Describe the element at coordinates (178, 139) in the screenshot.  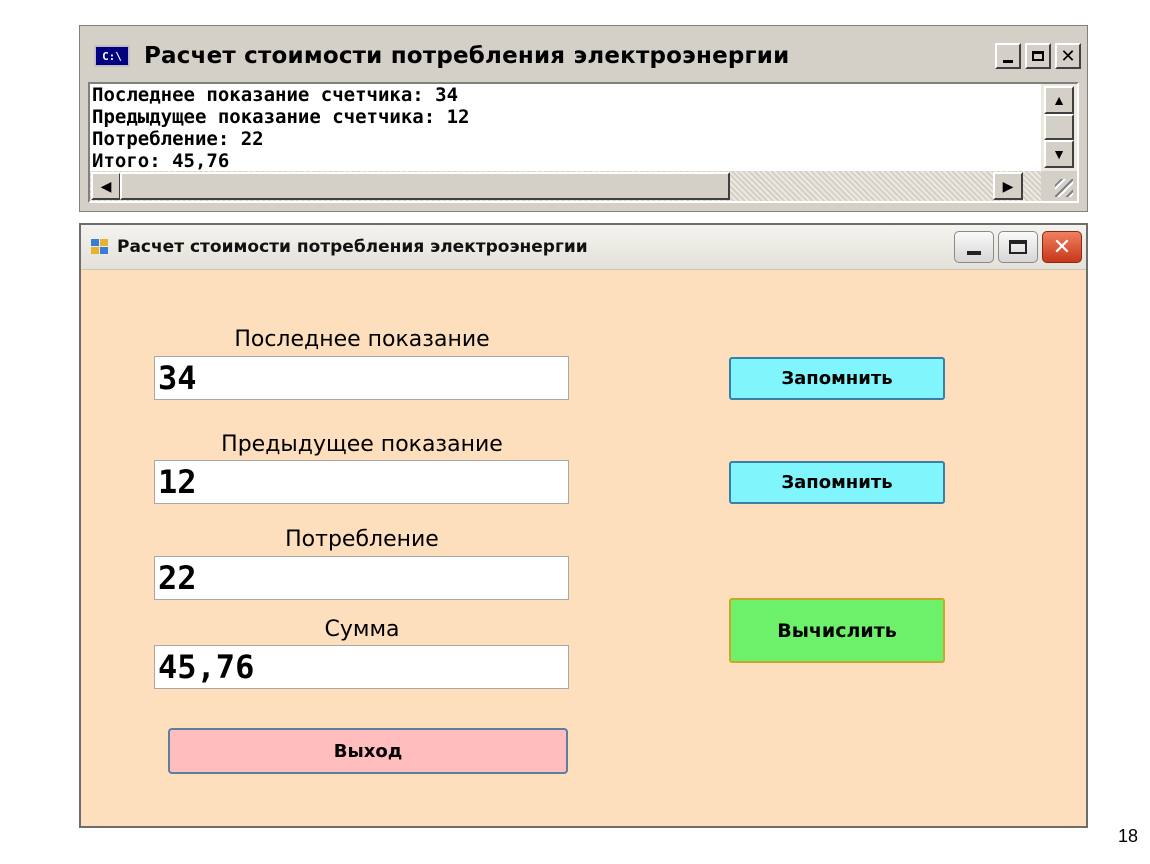
I see `console-line: Потребление: 22` at that location.